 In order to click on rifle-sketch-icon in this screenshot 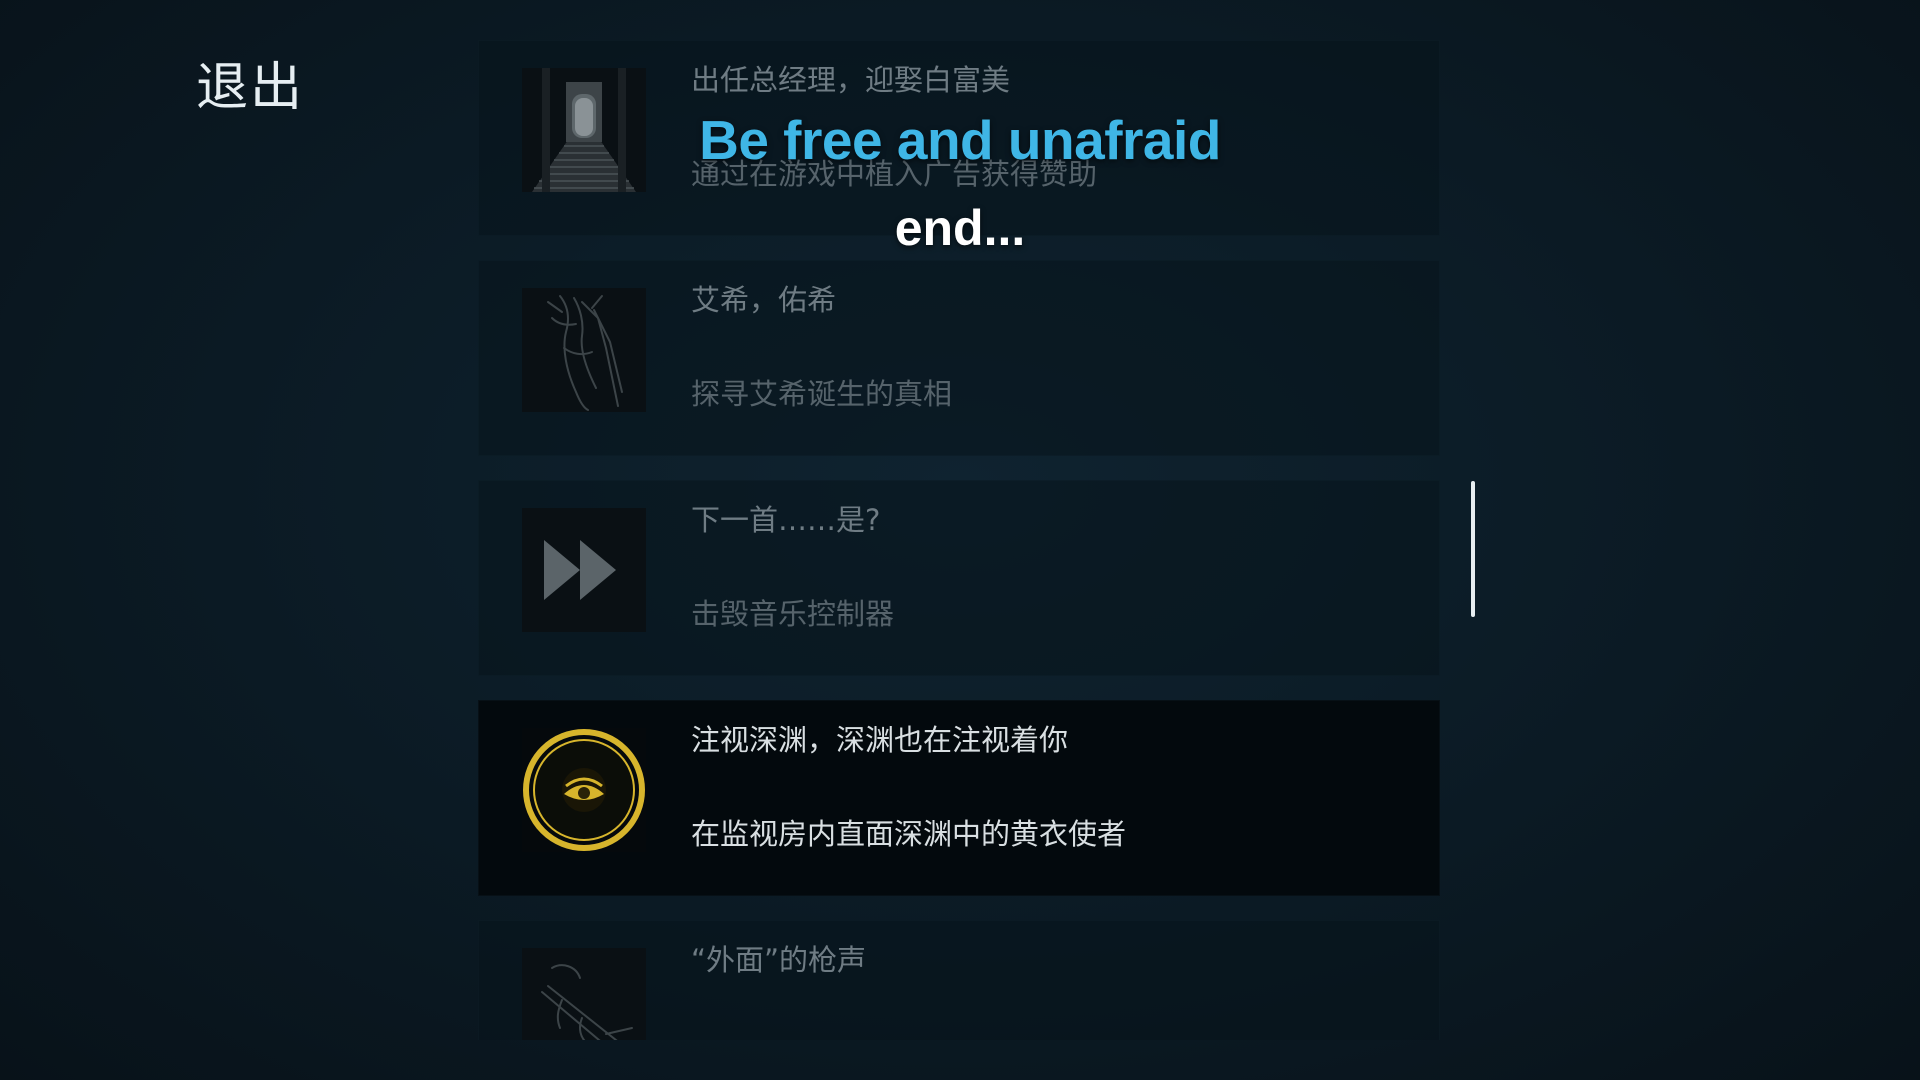, I will do `click(584, 994)`.